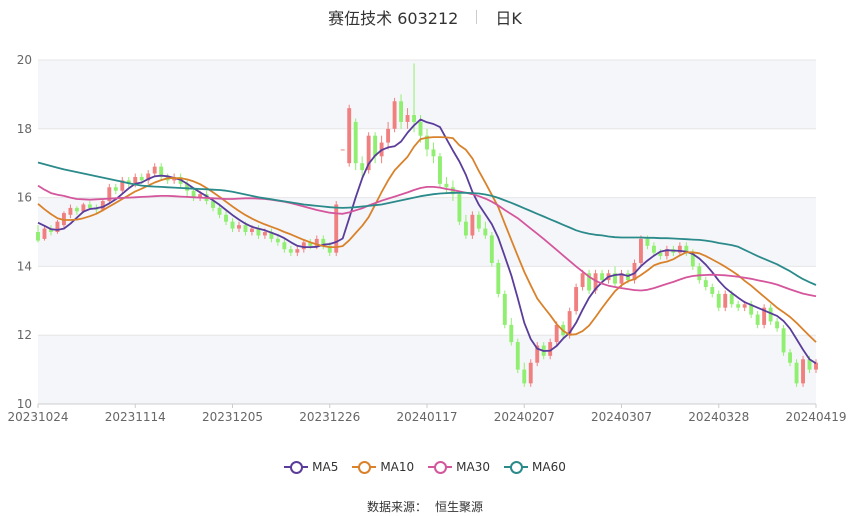 Image resolution: width=850 pixels, height=516 pixels. What do you see at coordinates (473, 467) in the screenshot?
I see `legend-label-ma30: MA30` at bounding box center [473, 467].